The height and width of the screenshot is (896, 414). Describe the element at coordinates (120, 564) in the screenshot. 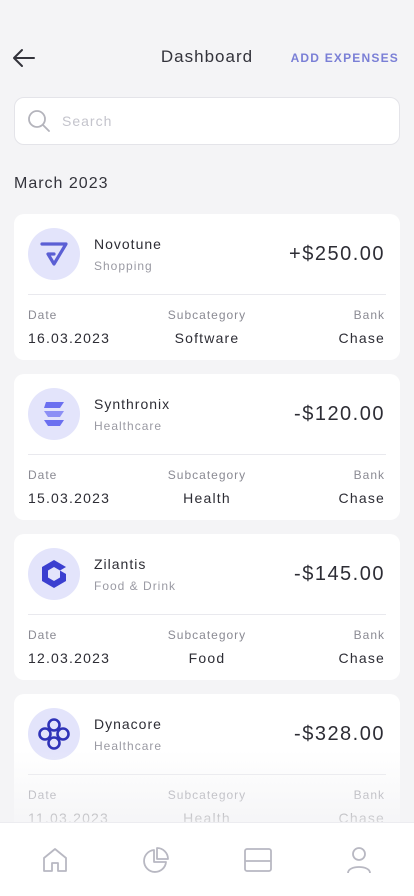

I see `merchant-name: Zilantis` at that location.